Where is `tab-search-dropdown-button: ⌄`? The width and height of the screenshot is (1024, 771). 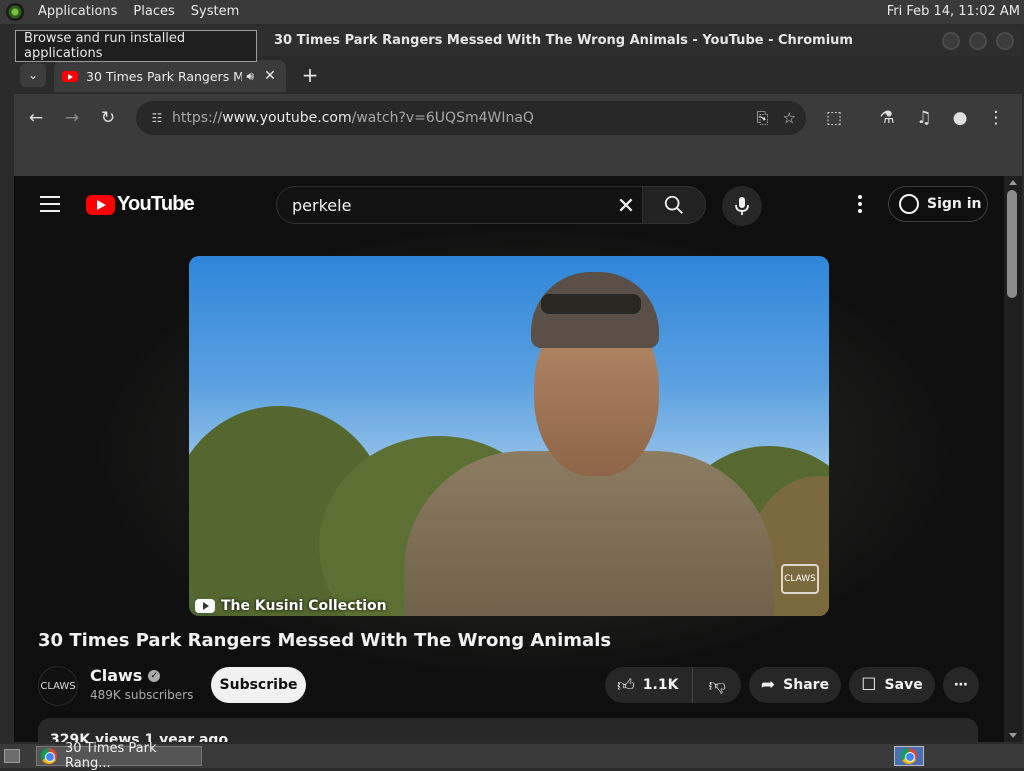
tab-search-dropdown-button: ⌄ is located at coordinates (33, 75).